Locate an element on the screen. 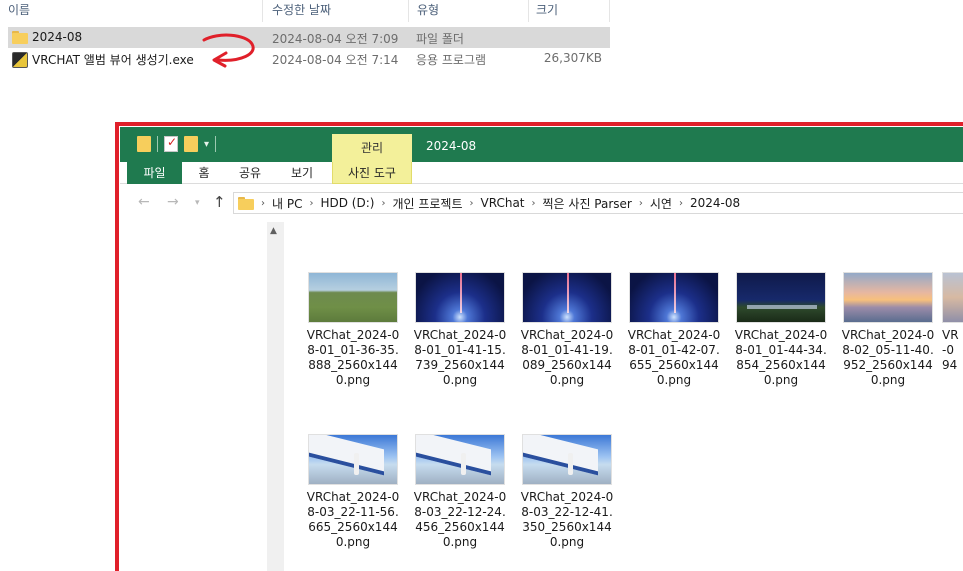  nav-scrollbar: ▲ is located at coordinates (275, 396).